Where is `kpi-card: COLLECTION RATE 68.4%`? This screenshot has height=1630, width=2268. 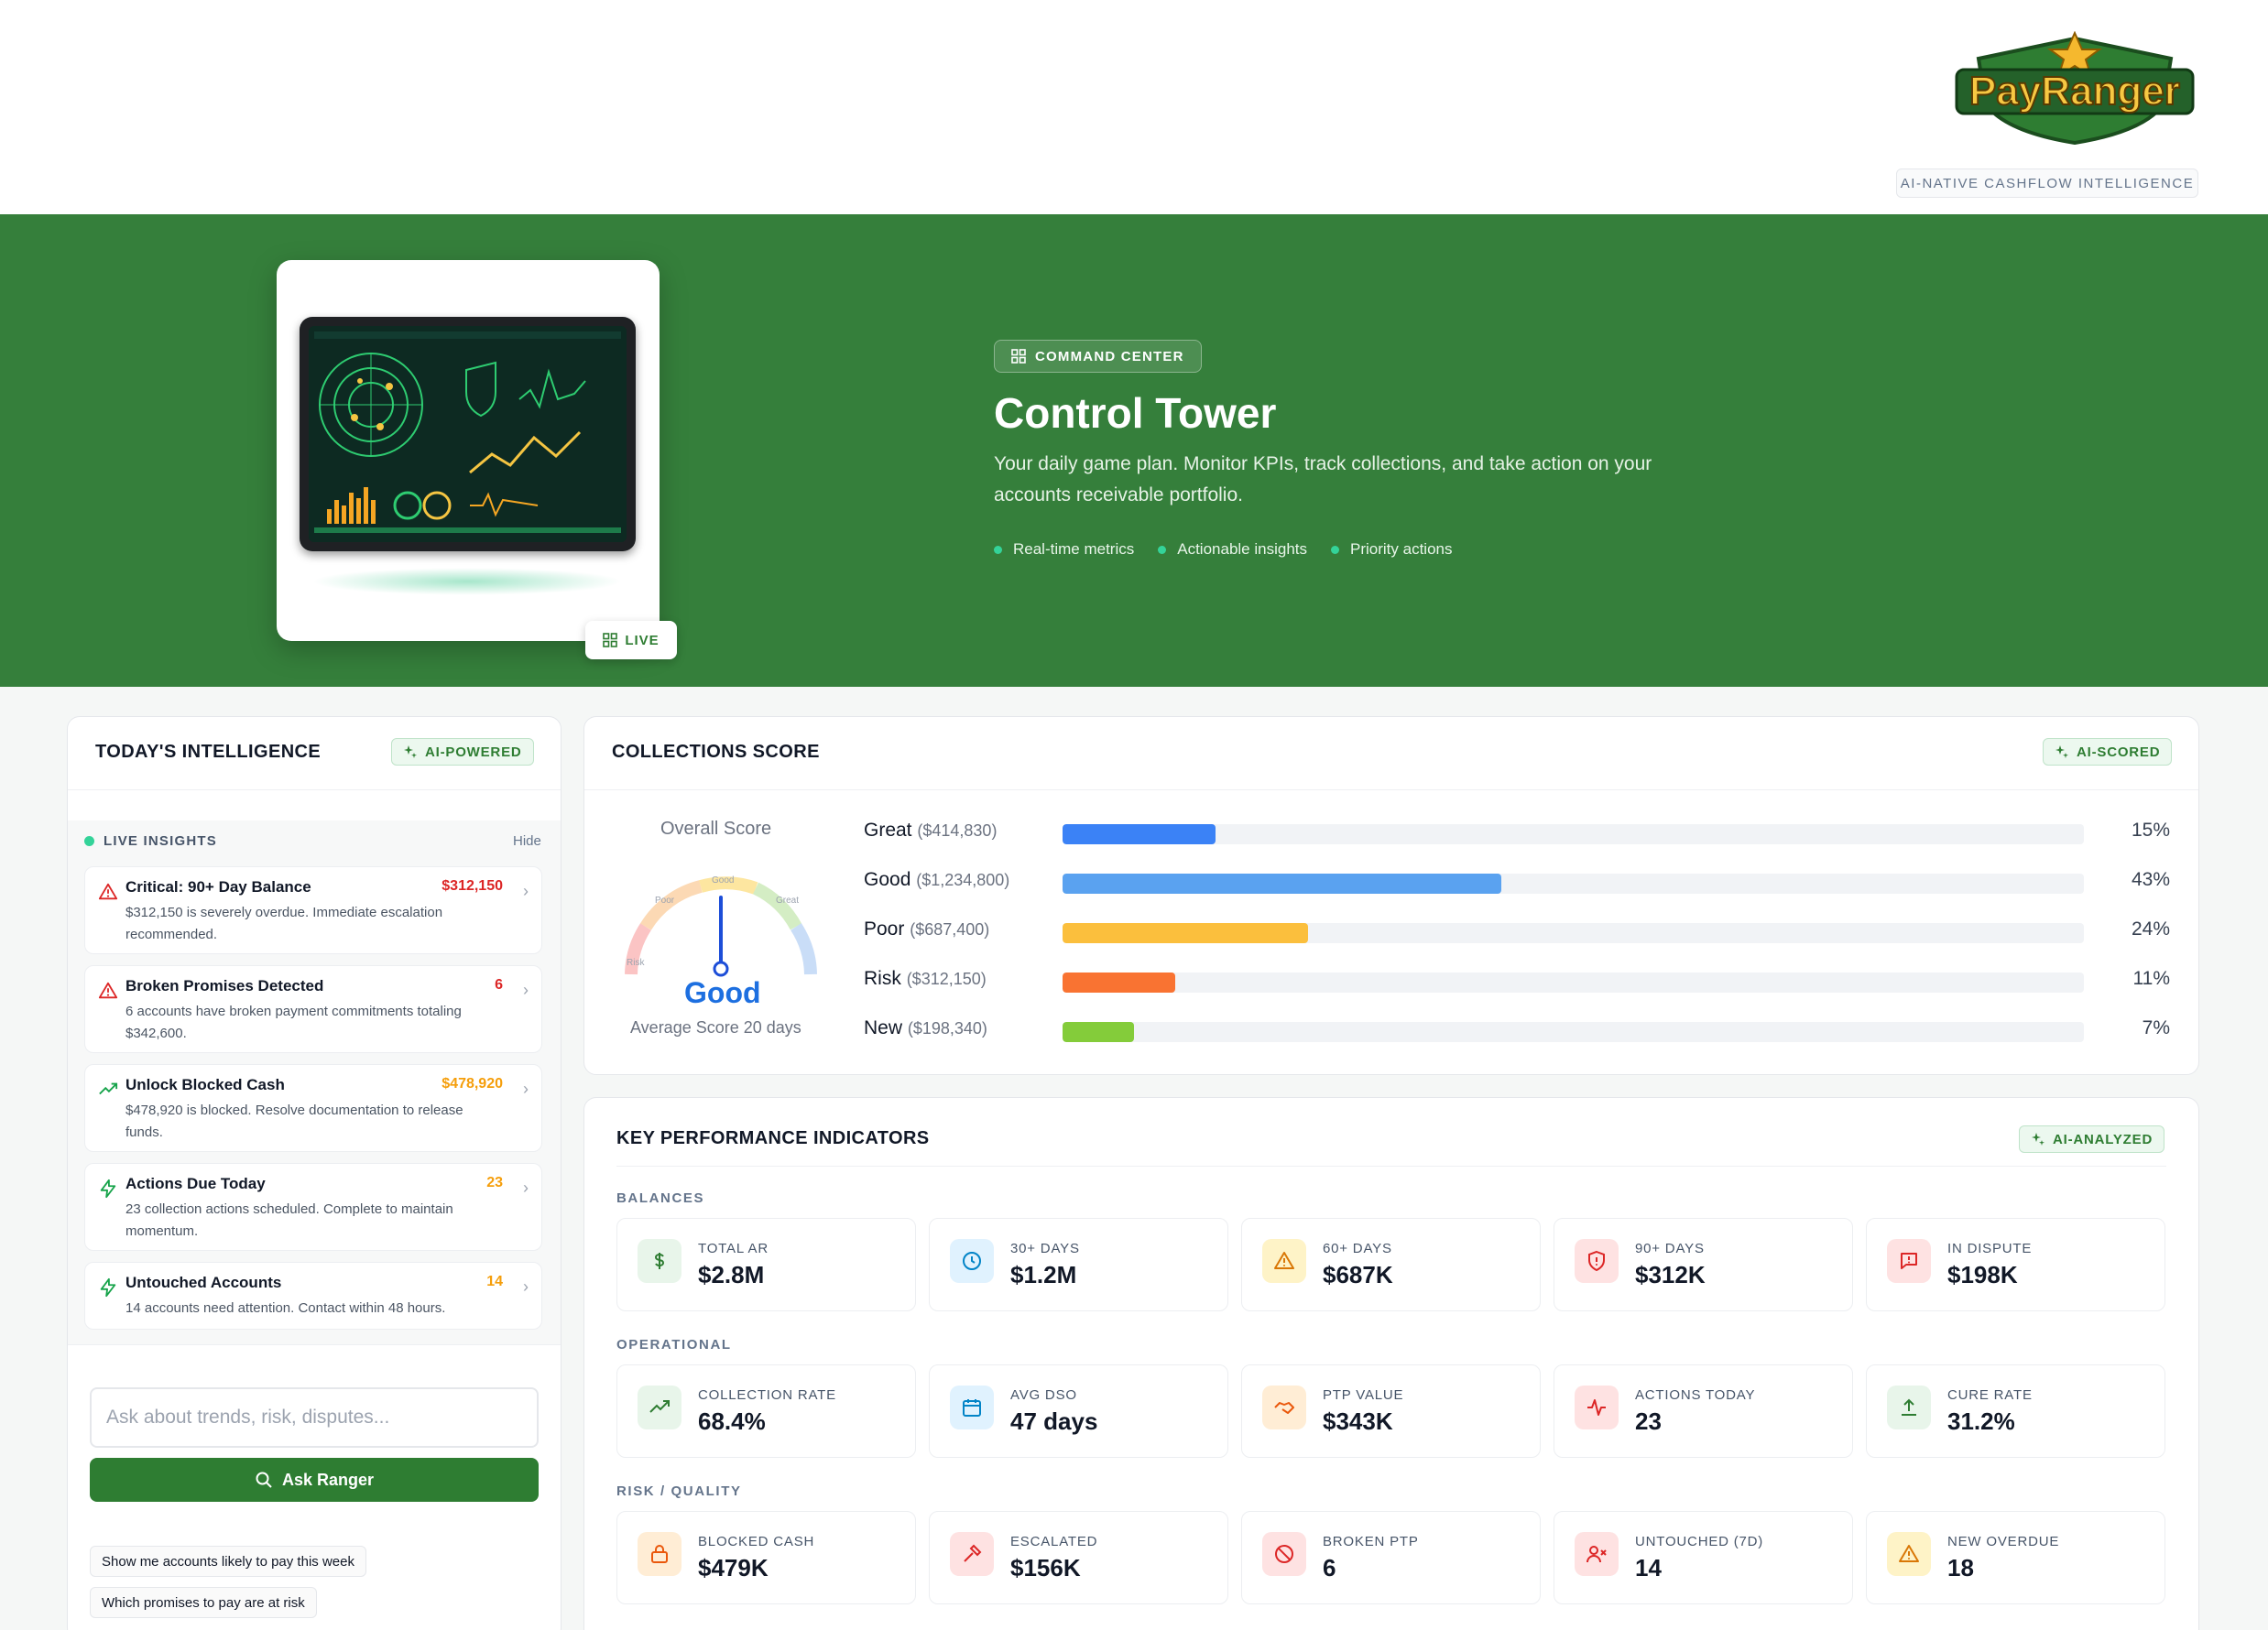
kpi-card: COLLECTION RATE 68.4% is located at coordinates (766, 1411).